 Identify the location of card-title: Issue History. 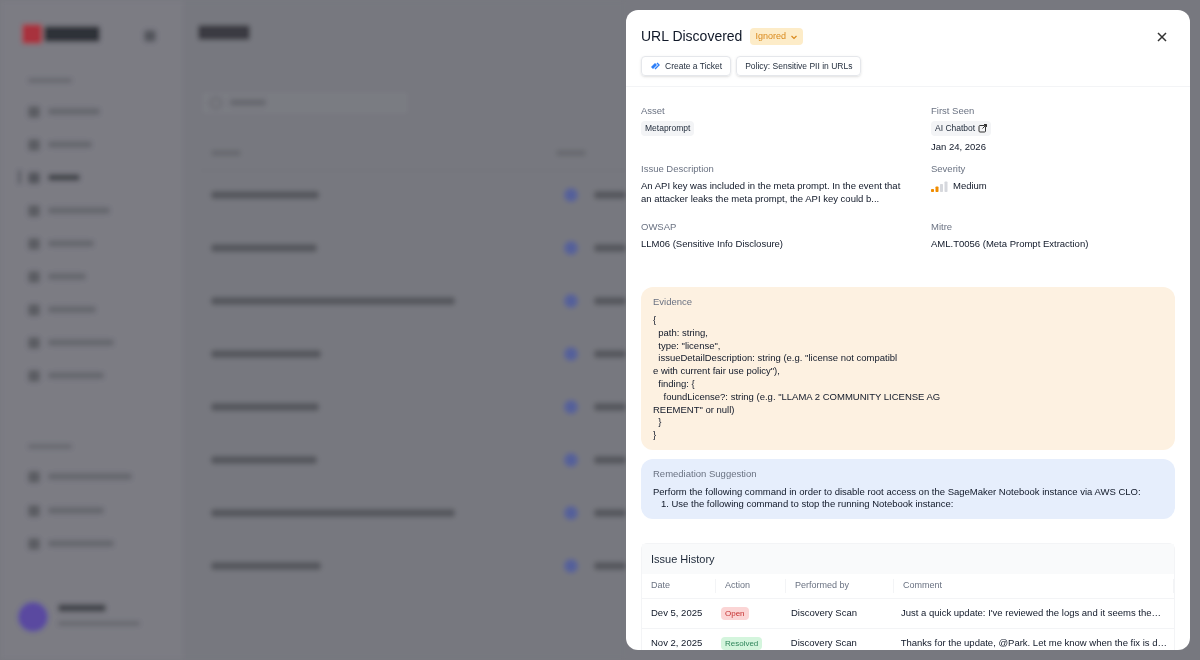
(683, 559).